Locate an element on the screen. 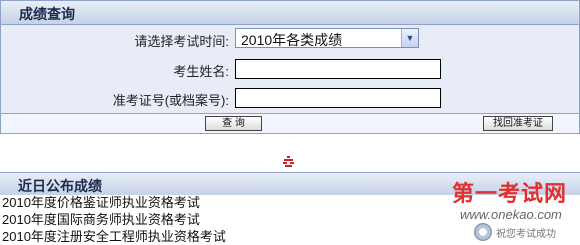  list-item: 2010年度价格鉴证师执业资格考试 is located at coordinates (222, 202).